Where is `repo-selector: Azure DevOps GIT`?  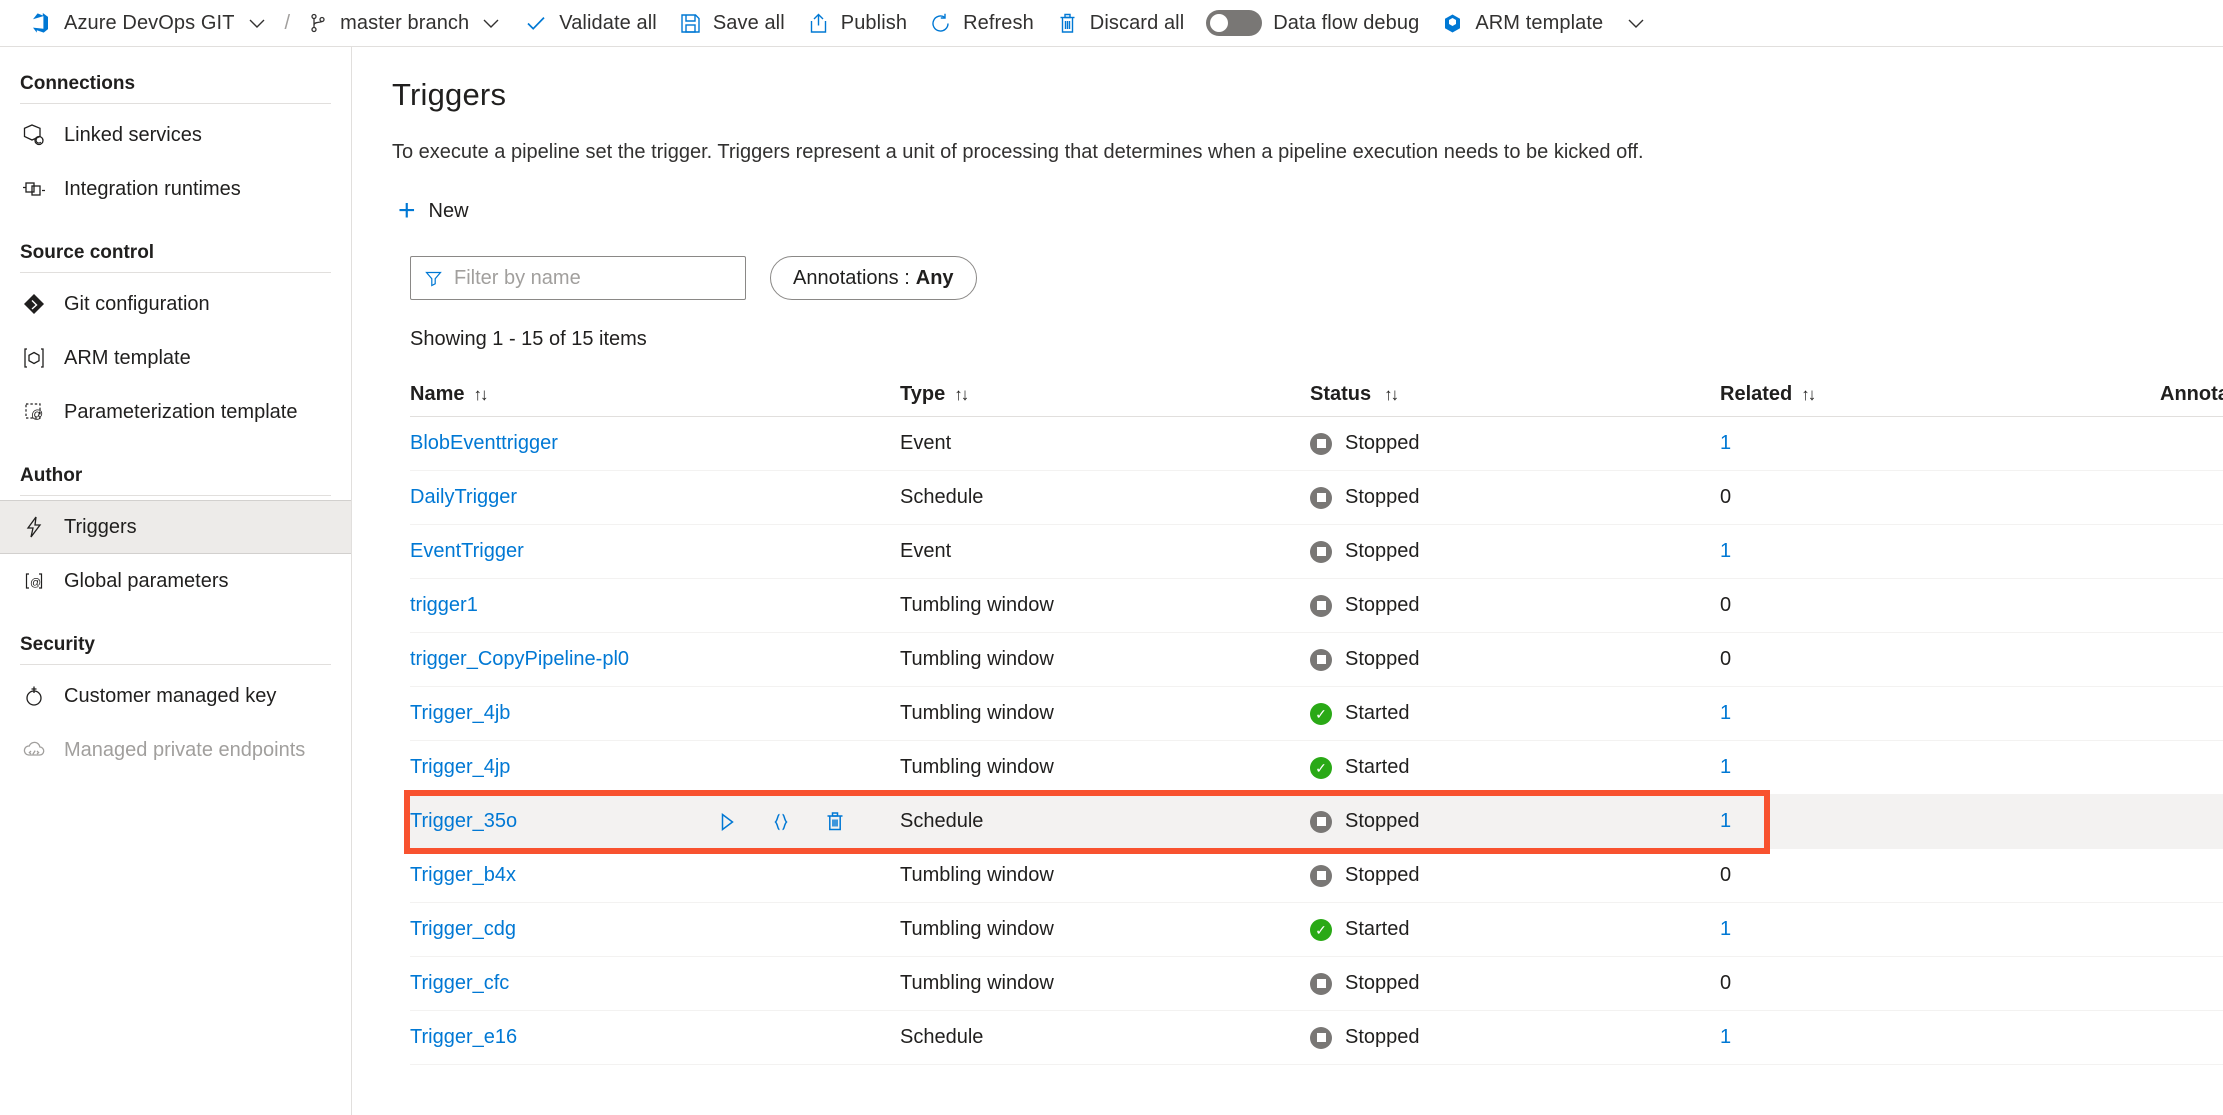 repo-selector: Azure DevOps GIT is located at coordinates (148, 23).